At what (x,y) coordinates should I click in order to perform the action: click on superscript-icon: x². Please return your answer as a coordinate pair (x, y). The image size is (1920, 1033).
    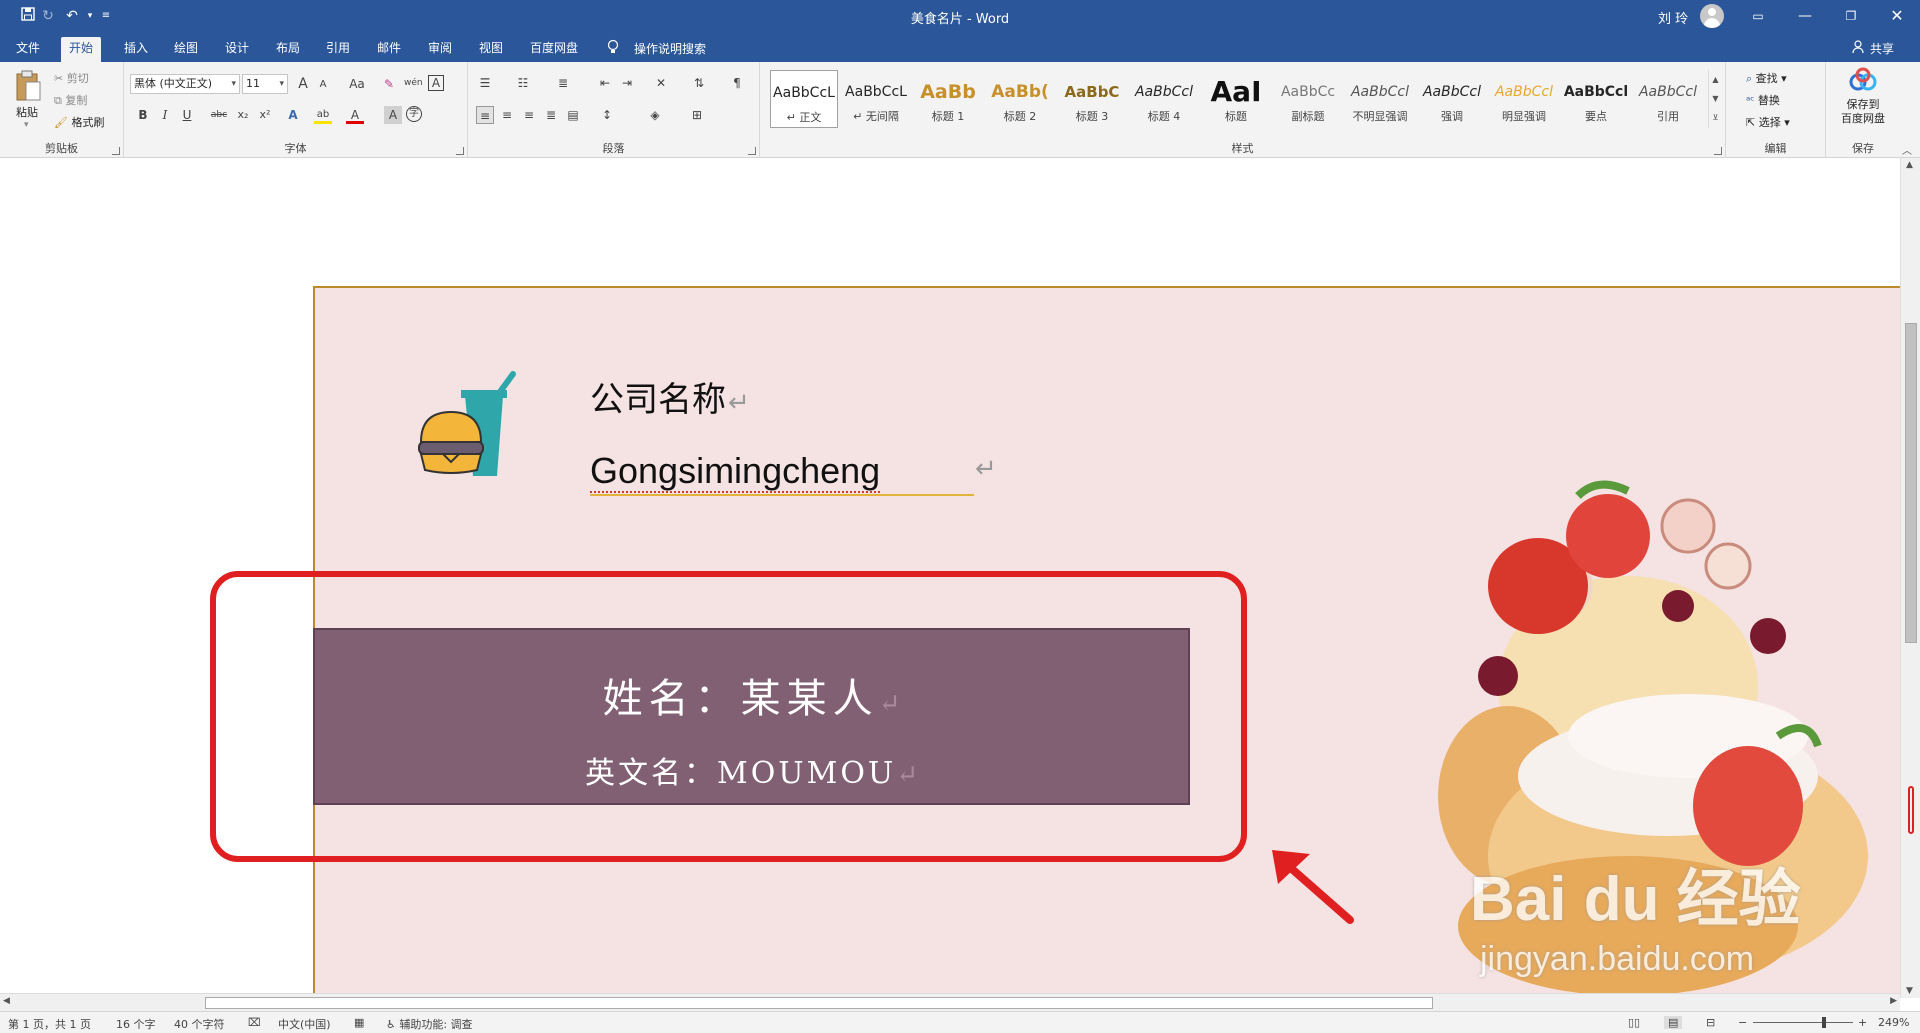
    Looking at the image, I should click on (265, 115).